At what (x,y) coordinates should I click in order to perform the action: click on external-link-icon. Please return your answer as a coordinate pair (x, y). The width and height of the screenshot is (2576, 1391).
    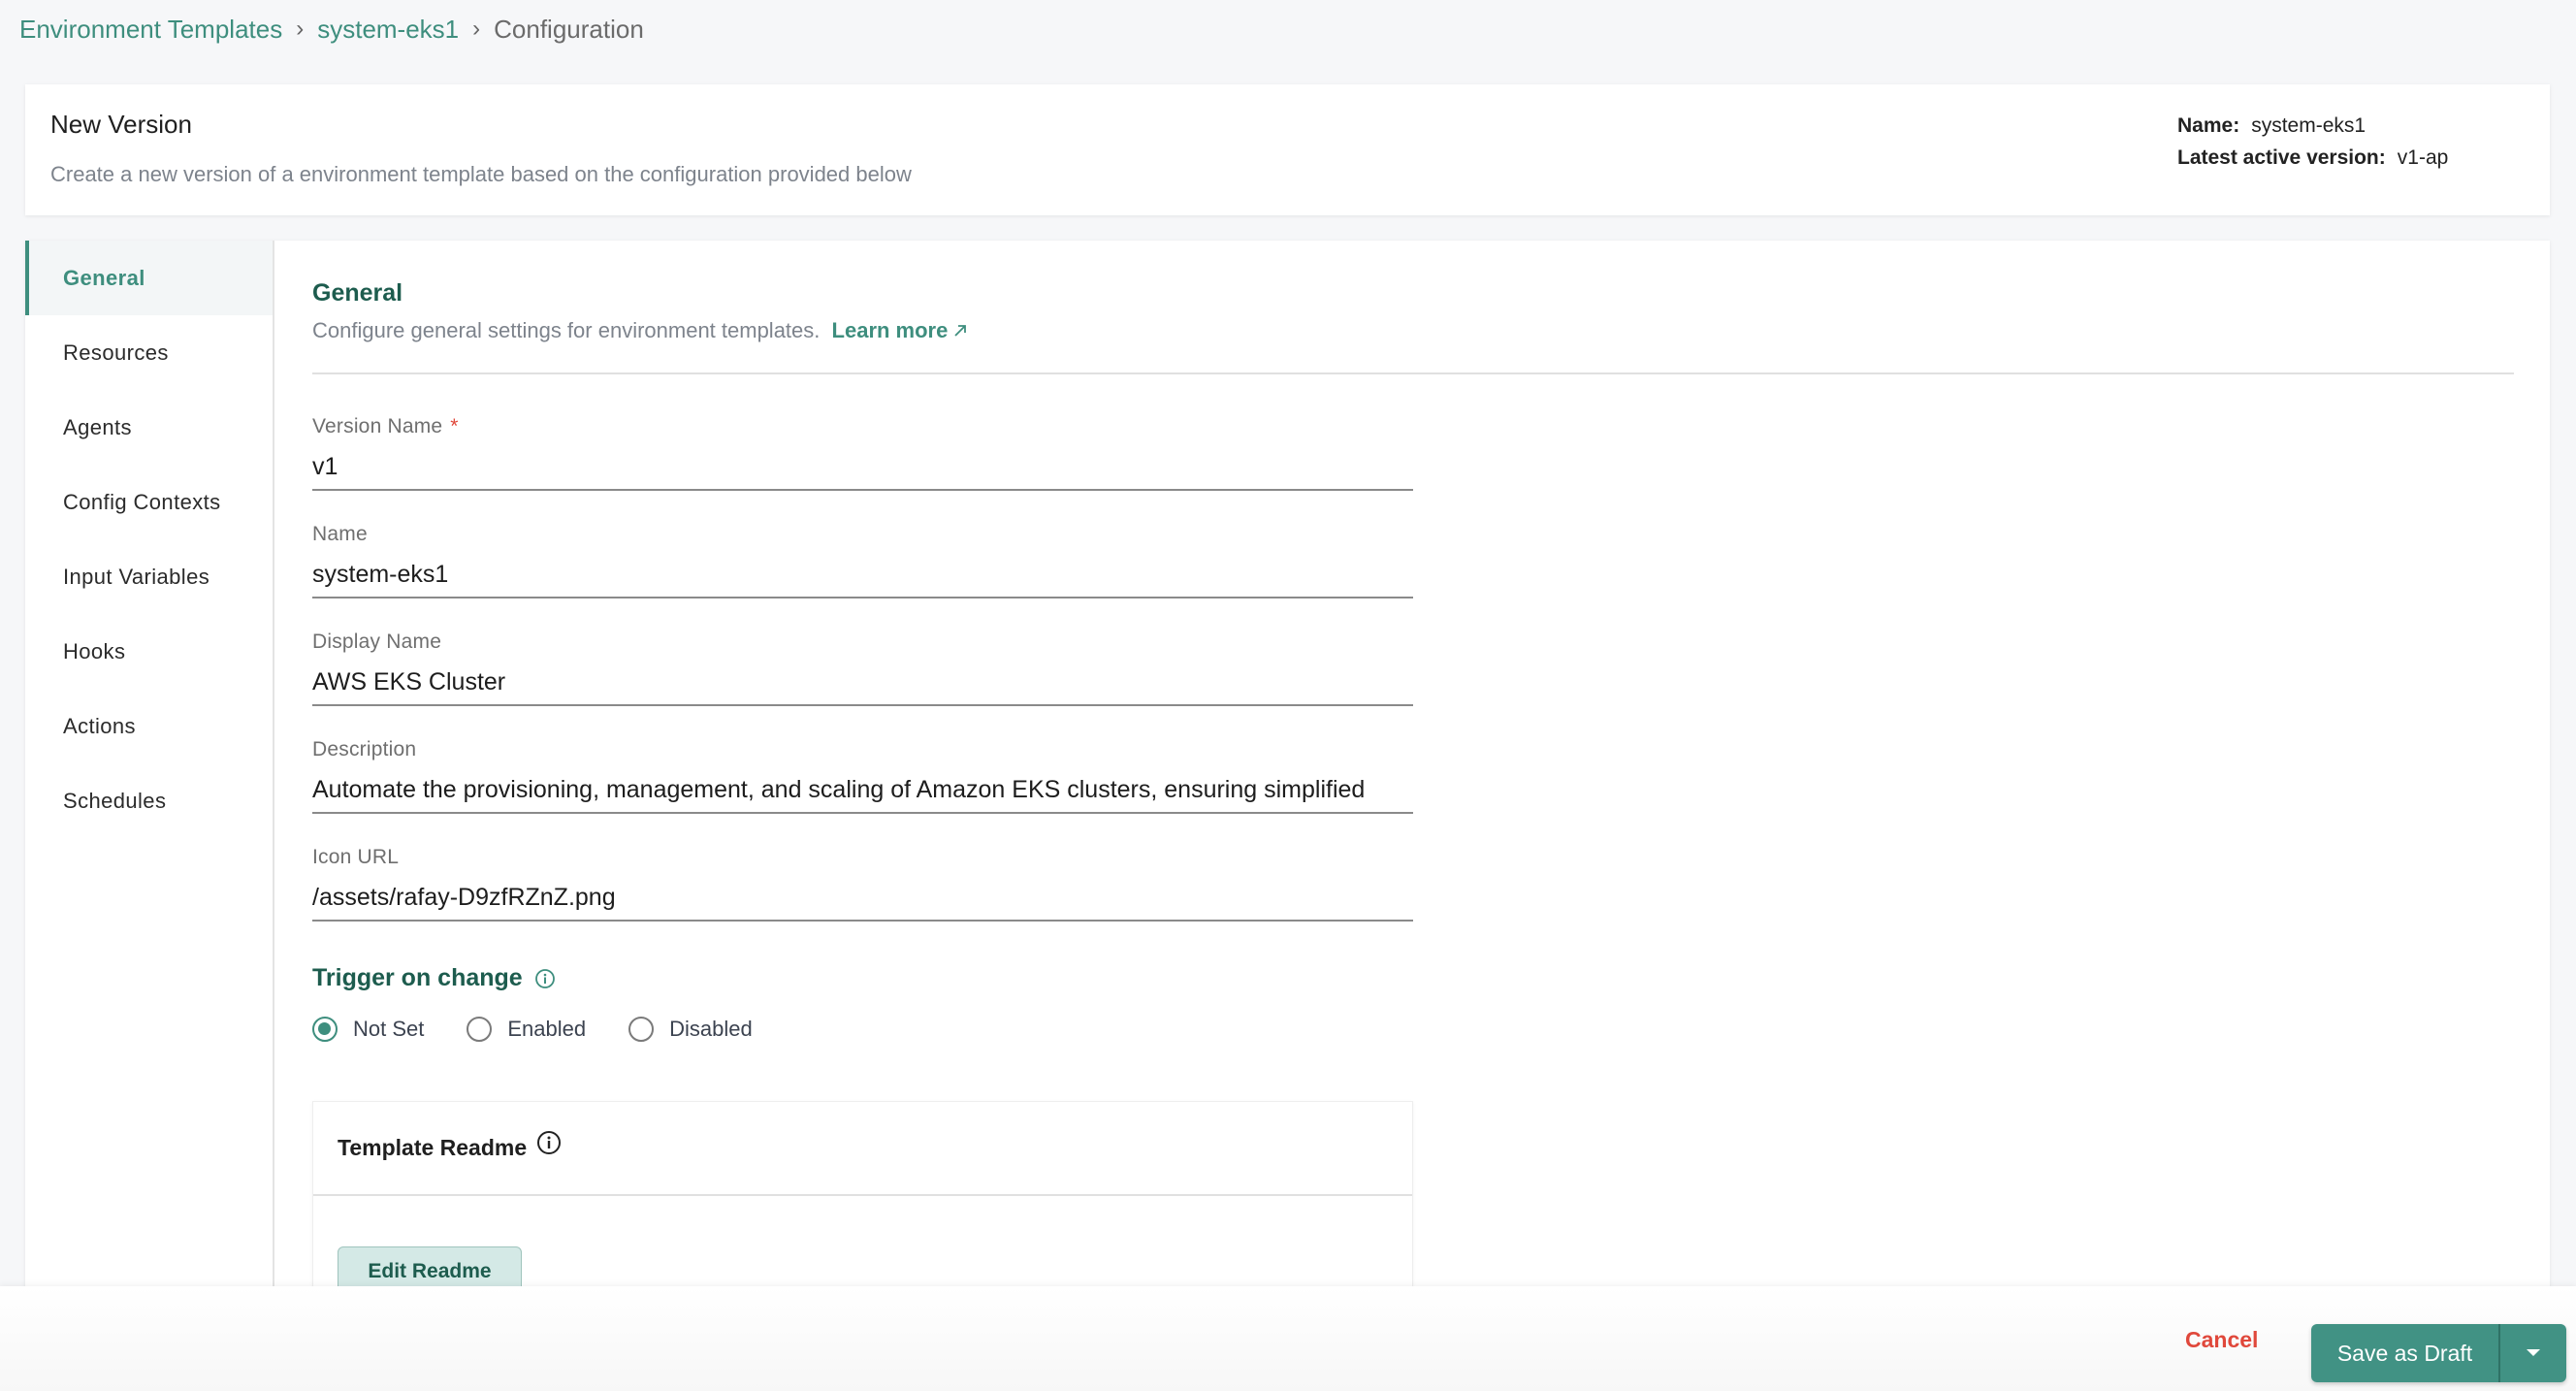
    Looking at the image, I should click on (960, 331).